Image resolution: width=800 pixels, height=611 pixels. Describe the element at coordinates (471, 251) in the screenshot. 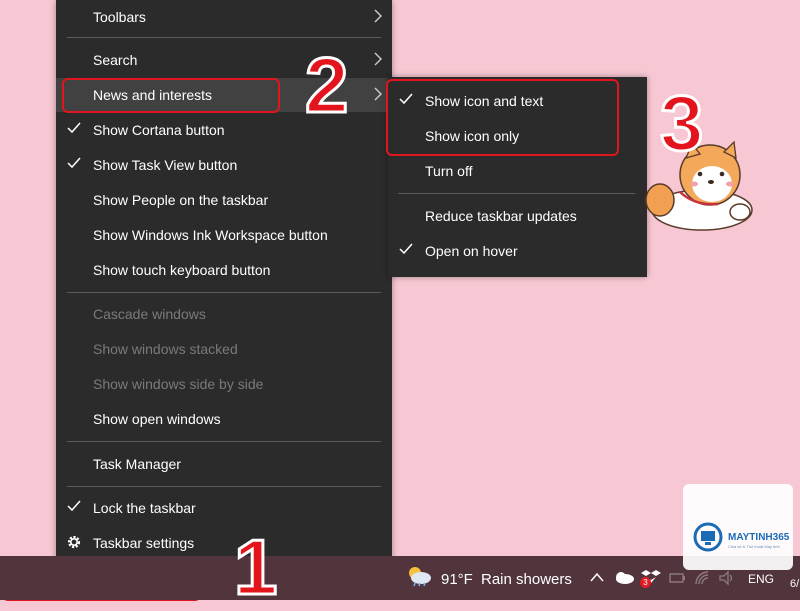

I see `submenu-item-label: Open on hover` at that location.